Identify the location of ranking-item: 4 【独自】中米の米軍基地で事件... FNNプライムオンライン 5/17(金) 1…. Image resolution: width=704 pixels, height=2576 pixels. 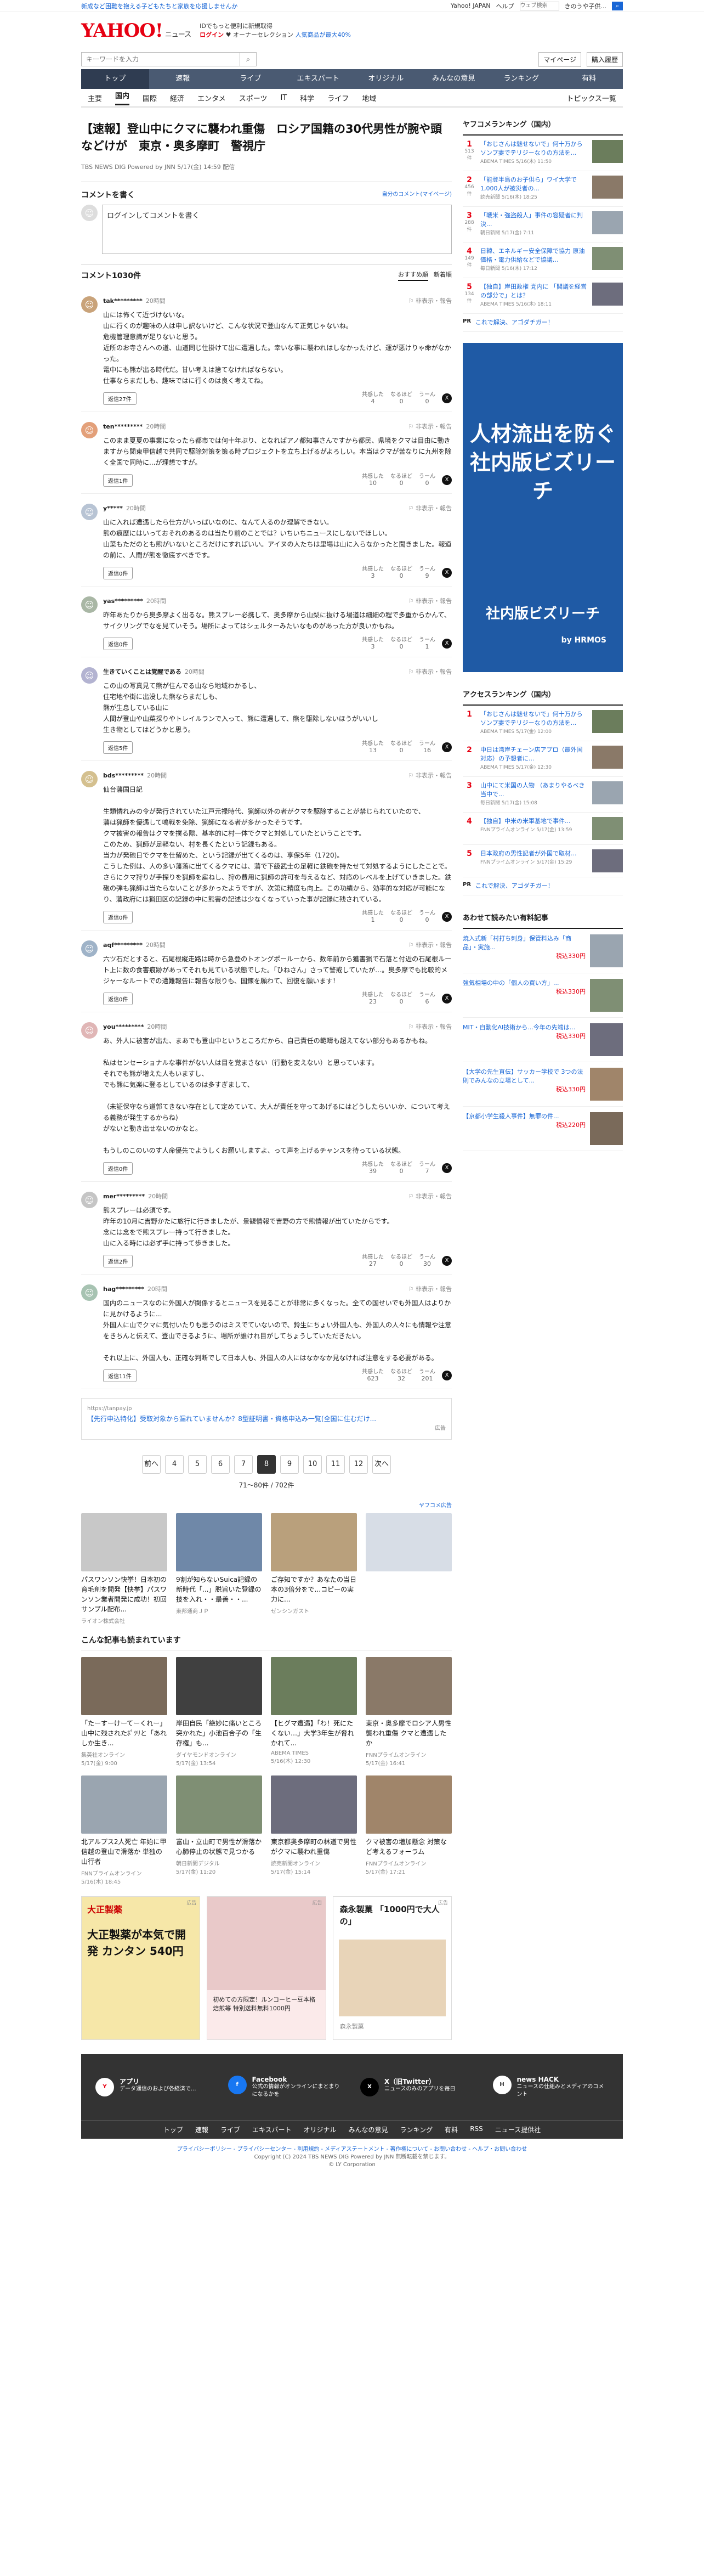
(543, 829).